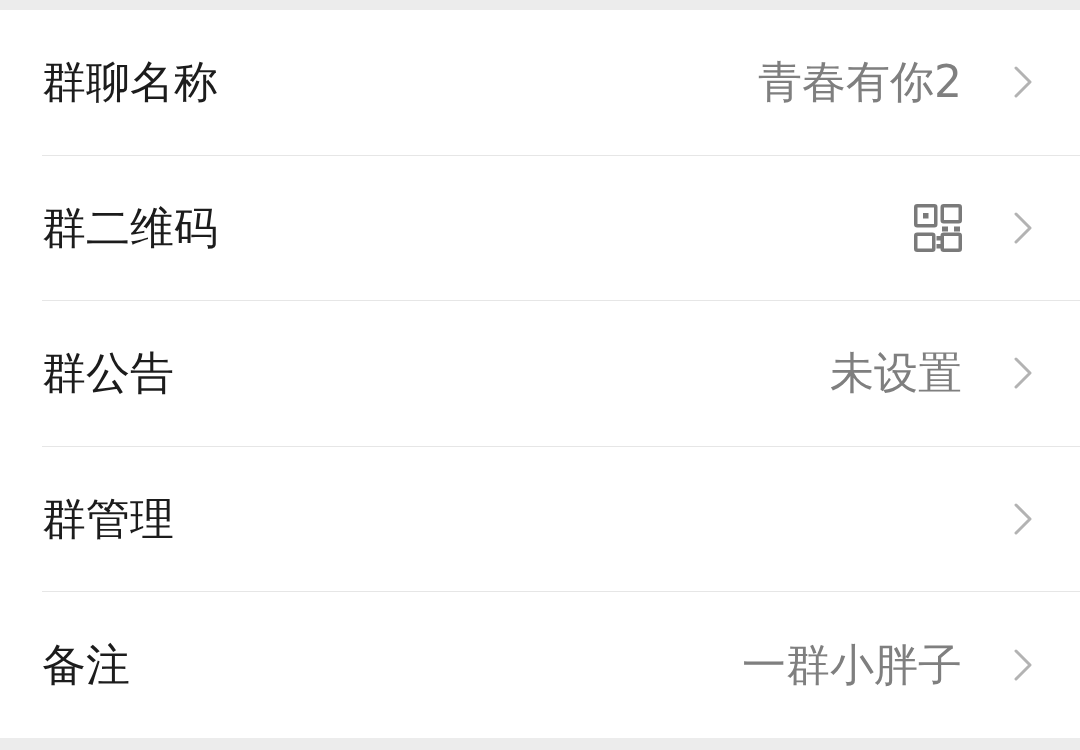 The height and width of the screenshot is (750, 1080). What do you see at coordinates (938, 227) in the screenshot?
I see `qr-code-icon` at bounding box center [938, 227].